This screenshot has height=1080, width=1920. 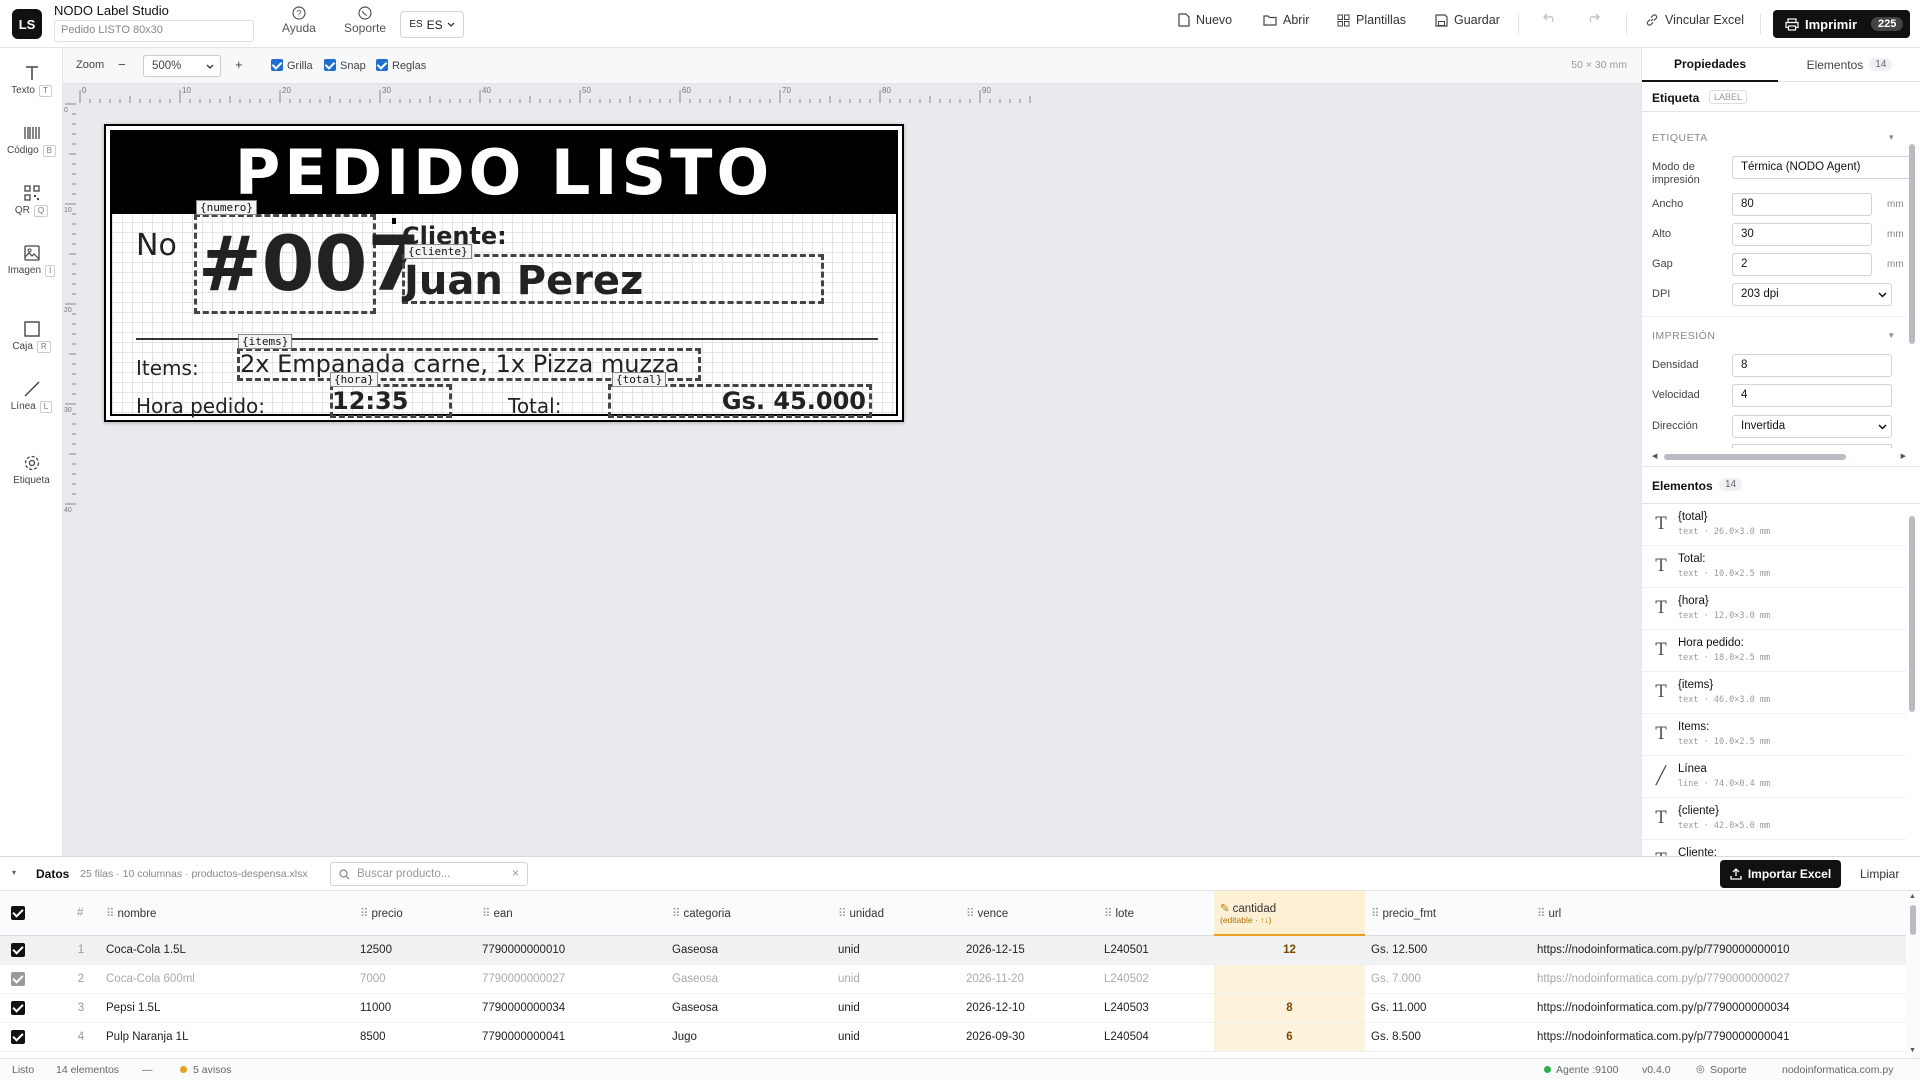 I want to click on status-site: nodoinformatica.com.py, so click(x=1837, y=1070).